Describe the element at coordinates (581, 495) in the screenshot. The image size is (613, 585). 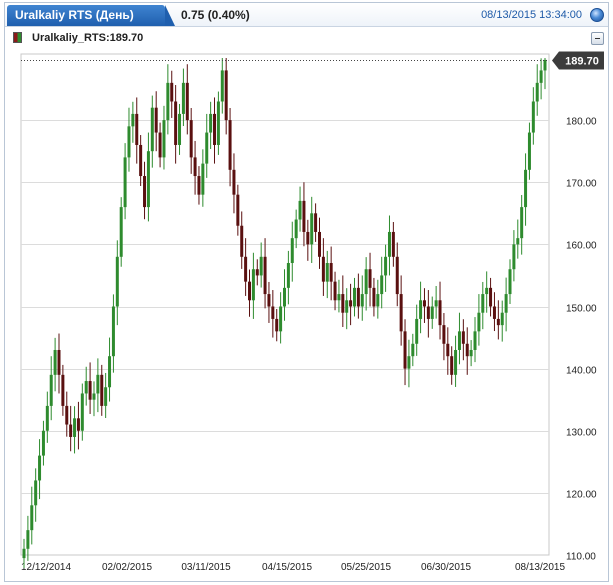
I see `y-tick-label: 120.00` at that location.